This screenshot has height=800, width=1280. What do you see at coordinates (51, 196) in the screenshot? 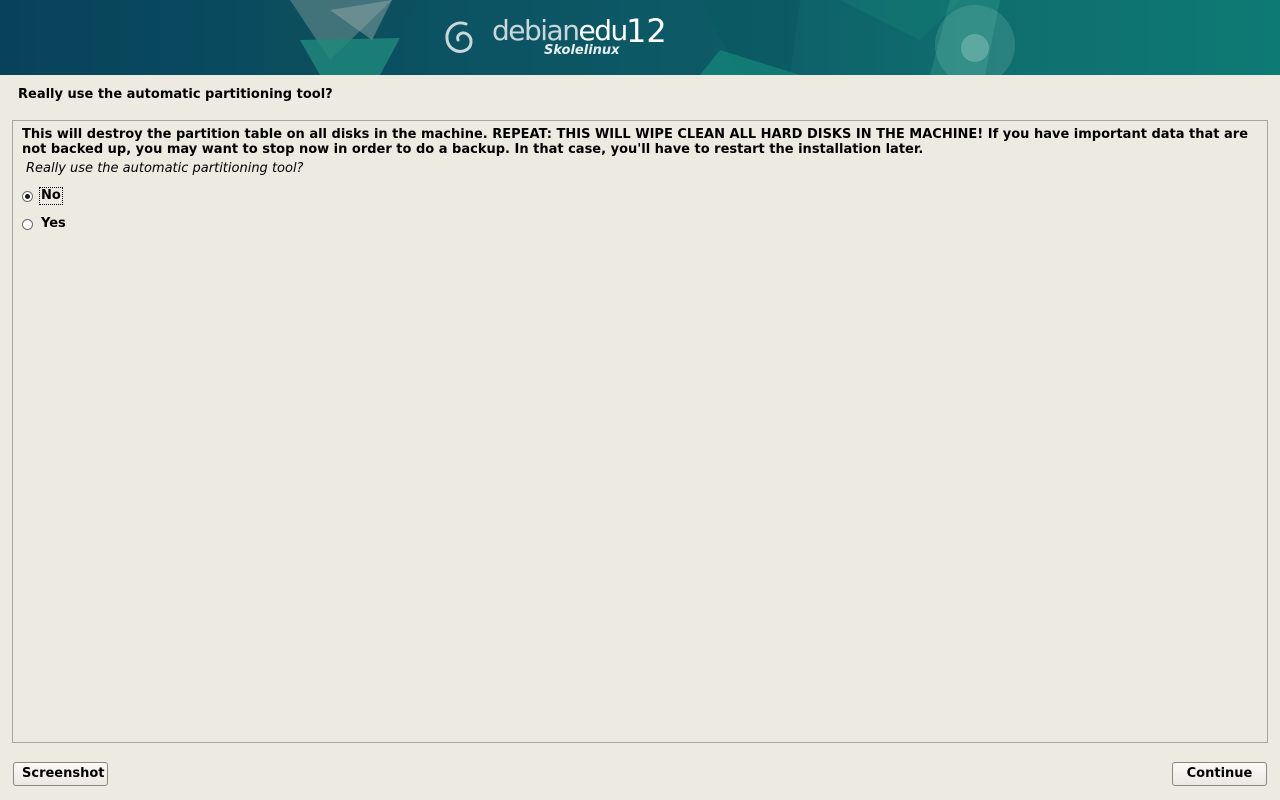
I see `option-no-label: No` at bounding box center [51, 196].